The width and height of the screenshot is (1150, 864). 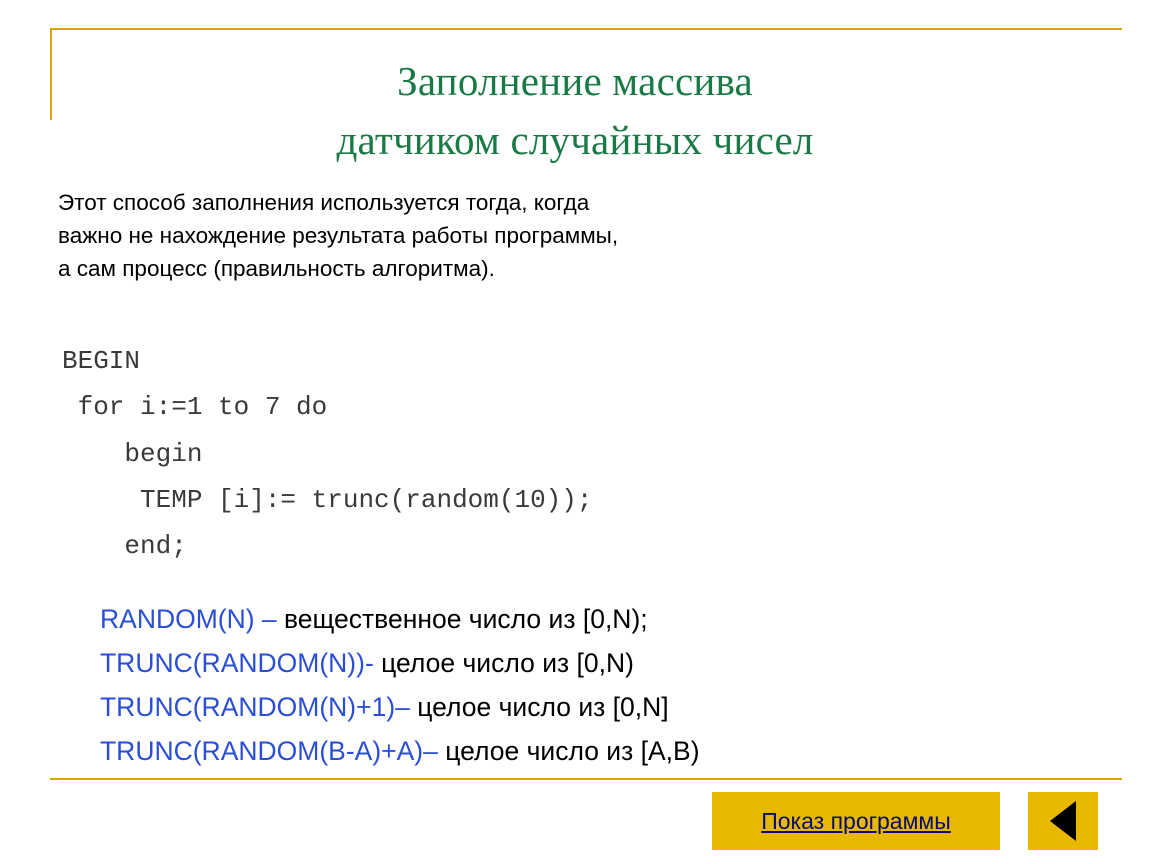 I want to click on legend-description: целое число из [0,N), so click(x=507, y=662).